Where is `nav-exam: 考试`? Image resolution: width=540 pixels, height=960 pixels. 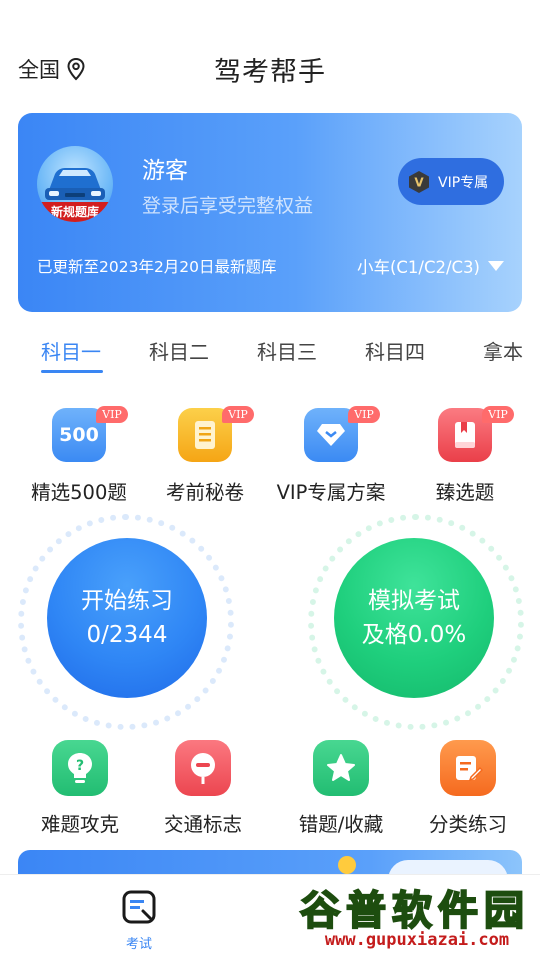
nav-exam: 考试 is located at coordinates (139, 920).